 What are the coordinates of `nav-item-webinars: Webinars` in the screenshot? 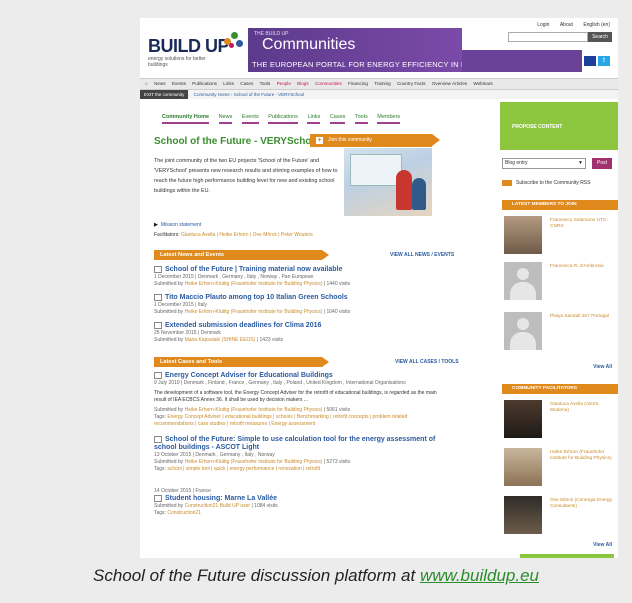 It's located at (482, 84).